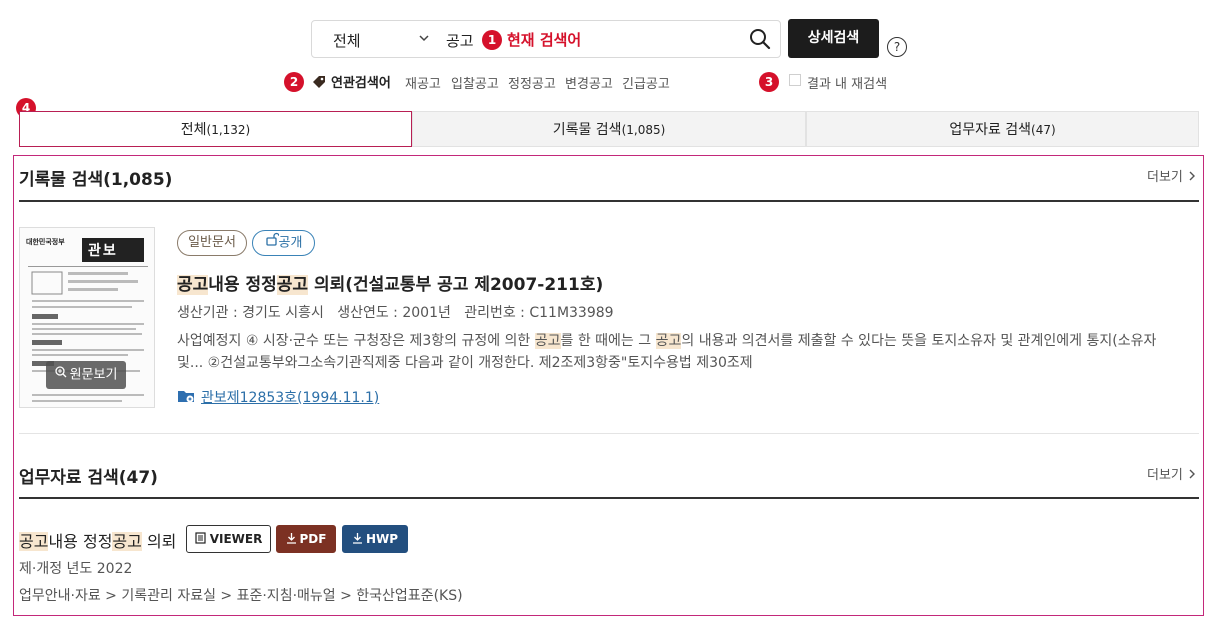 This screenshot has height=622, width=1216. Describe the element at coordinates (544, 40) in the screenshot. I see `current-query-label: 현재 검색어` at that location.